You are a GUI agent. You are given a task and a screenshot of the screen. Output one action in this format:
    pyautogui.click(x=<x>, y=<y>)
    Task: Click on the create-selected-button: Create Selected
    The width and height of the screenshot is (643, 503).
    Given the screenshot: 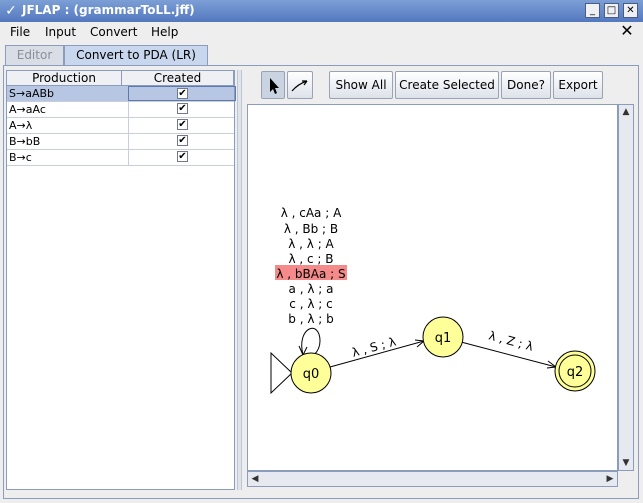 What is the action you would take?
    pyautogui.click(x=447, y=85)
    